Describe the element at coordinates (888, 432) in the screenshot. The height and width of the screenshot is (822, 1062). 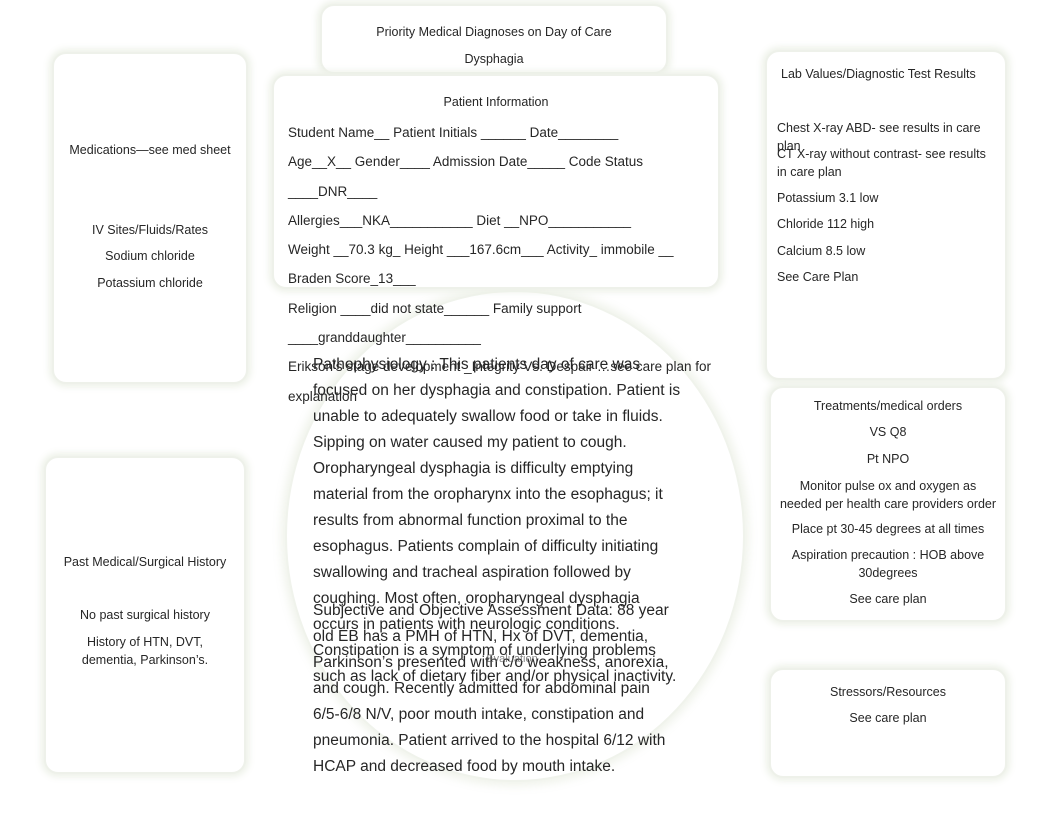
I see `treatment-item: VS Q8` at that location.